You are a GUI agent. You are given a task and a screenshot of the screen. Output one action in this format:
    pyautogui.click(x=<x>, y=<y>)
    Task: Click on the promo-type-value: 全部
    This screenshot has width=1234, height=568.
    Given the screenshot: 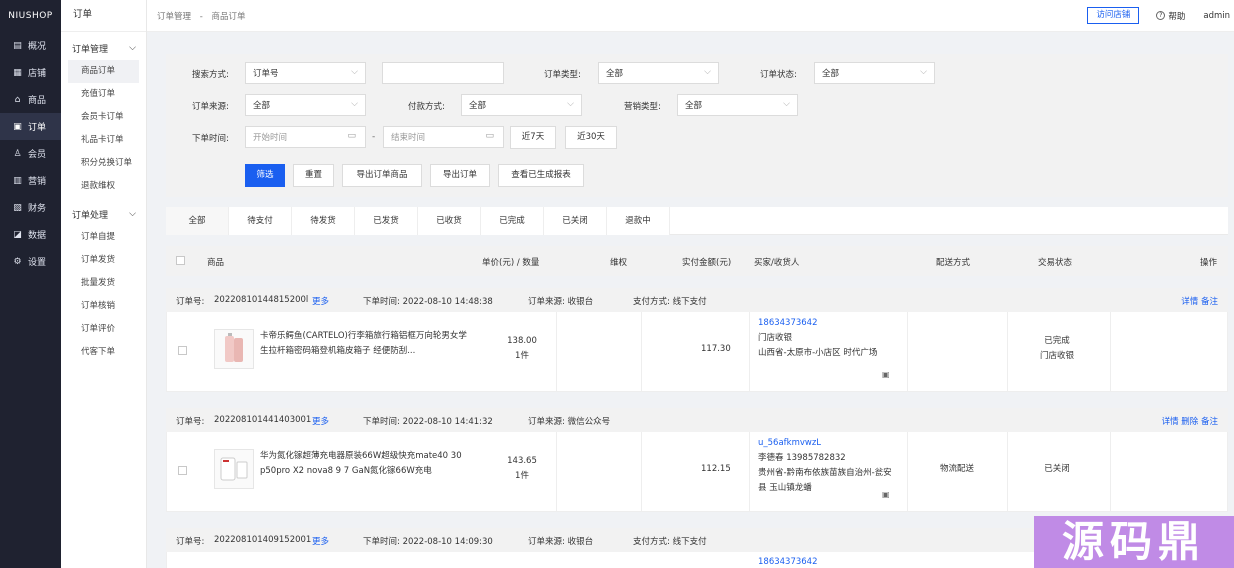 What is the action you would take?
    pyautogui.click(x=694, y=106)
    